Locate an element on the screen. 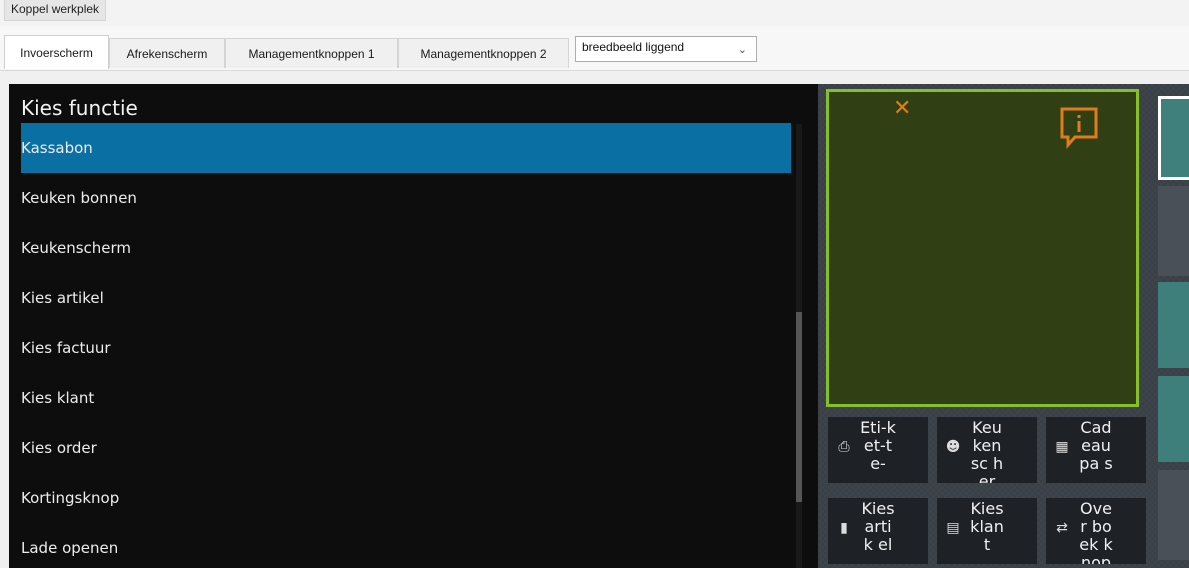 This screenshot has height=568, width=1189. list-item: Kies artikel is located at coordinates (406, 298).